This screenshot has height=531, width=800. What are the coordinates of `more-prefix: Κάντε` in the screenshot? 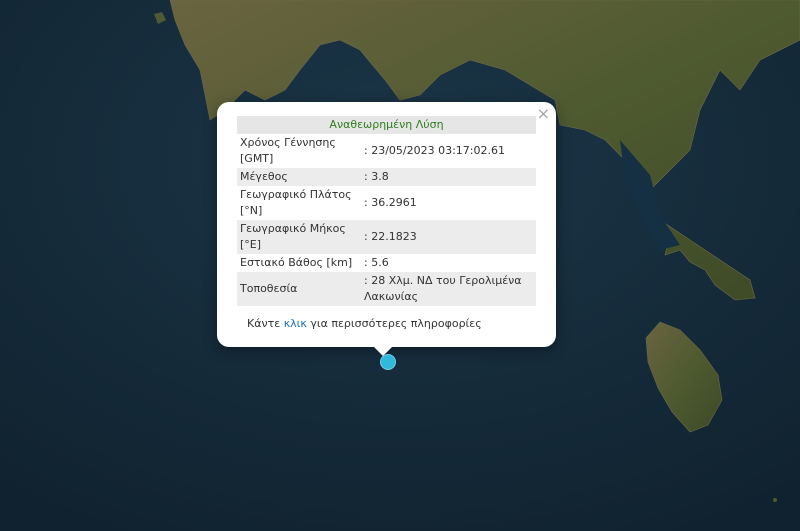 It's located at (265, 323).